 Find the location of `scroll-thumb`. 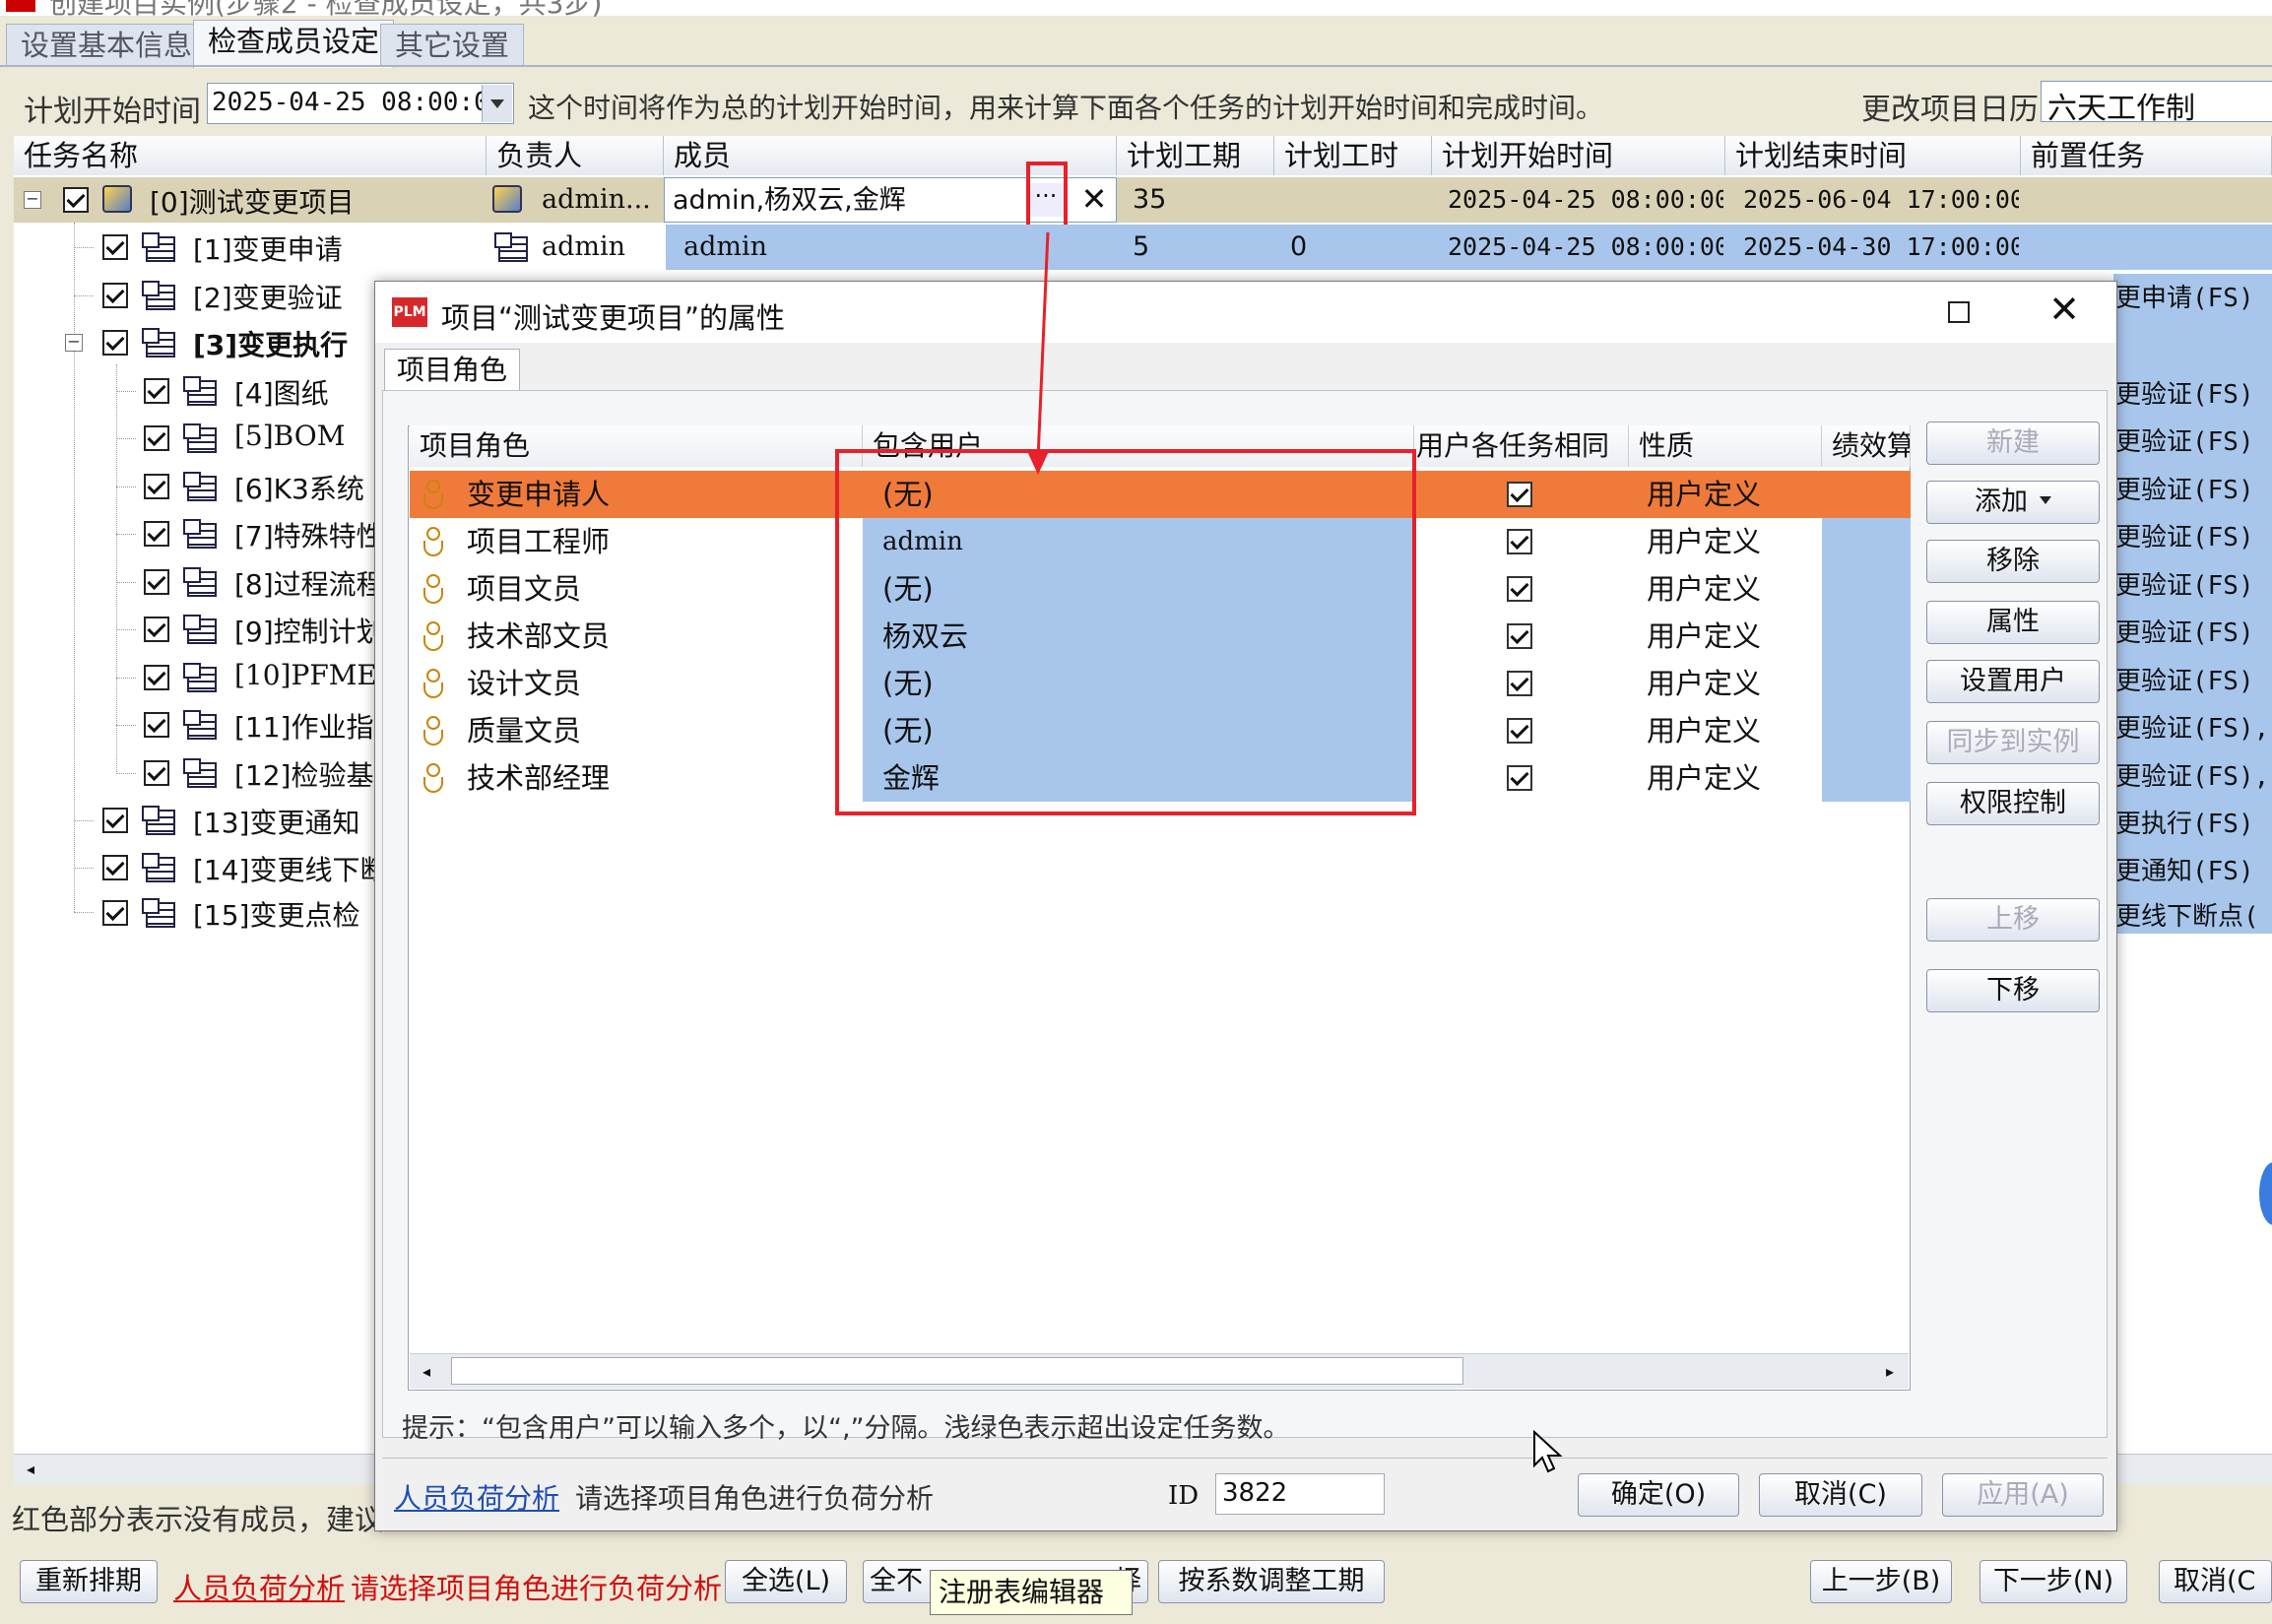

scroll-thumb is located at coordinates (957, 1371).